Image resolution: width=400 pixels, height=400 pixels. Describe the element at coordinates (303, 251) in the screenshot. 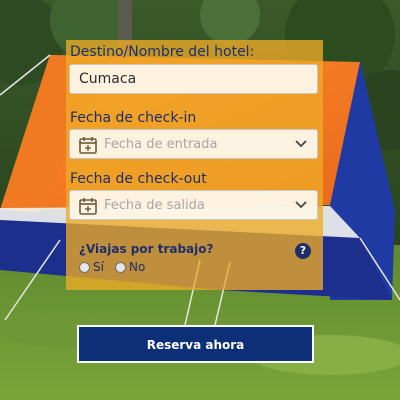

I see `question-circle-icon: ?` at that location.